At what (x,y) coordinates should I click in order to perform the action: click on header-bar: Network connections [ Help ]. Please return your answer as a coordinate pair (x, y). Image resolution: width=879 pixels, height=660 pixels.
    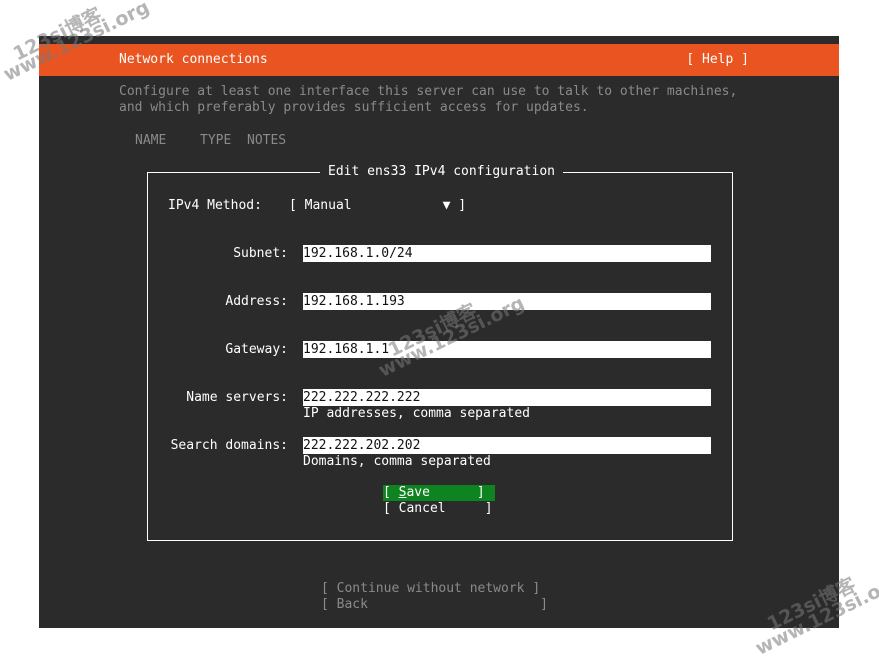
    Looking at the image, I should click on (439, 60).